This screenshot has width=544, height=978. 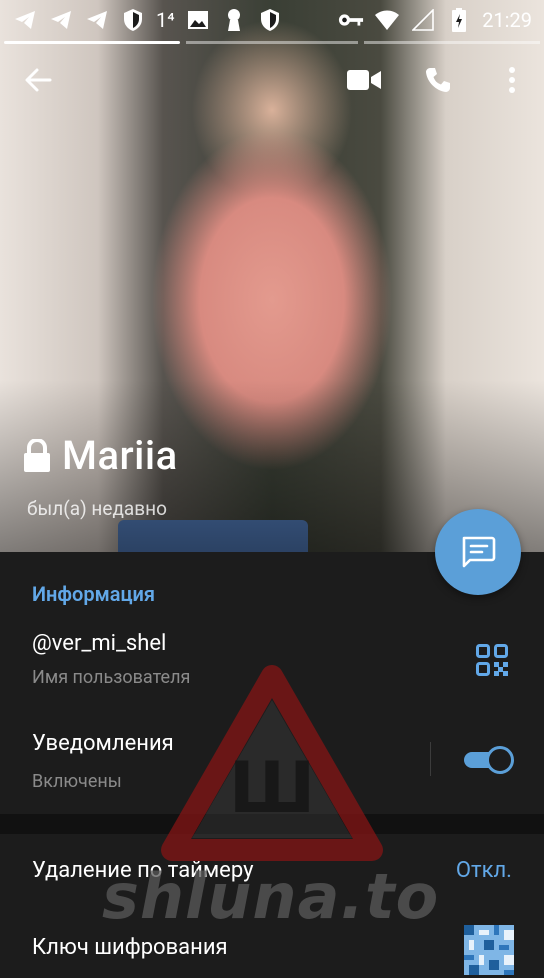 I want to click on status-bar: 1⁴ 21:29, so click(x=272, y=20).